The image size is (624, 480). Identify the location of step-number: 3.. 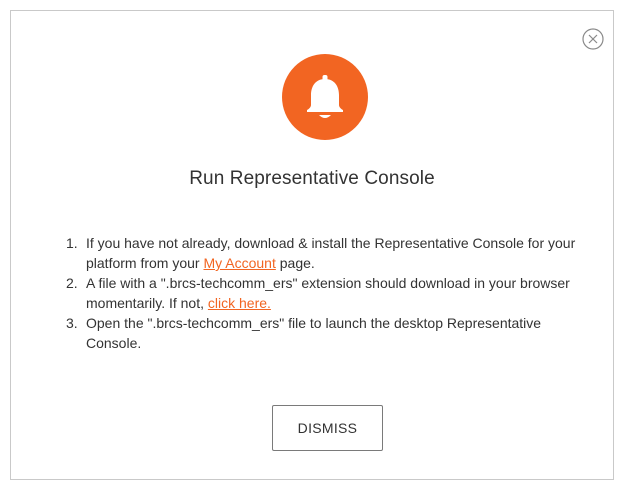
(72, 323).